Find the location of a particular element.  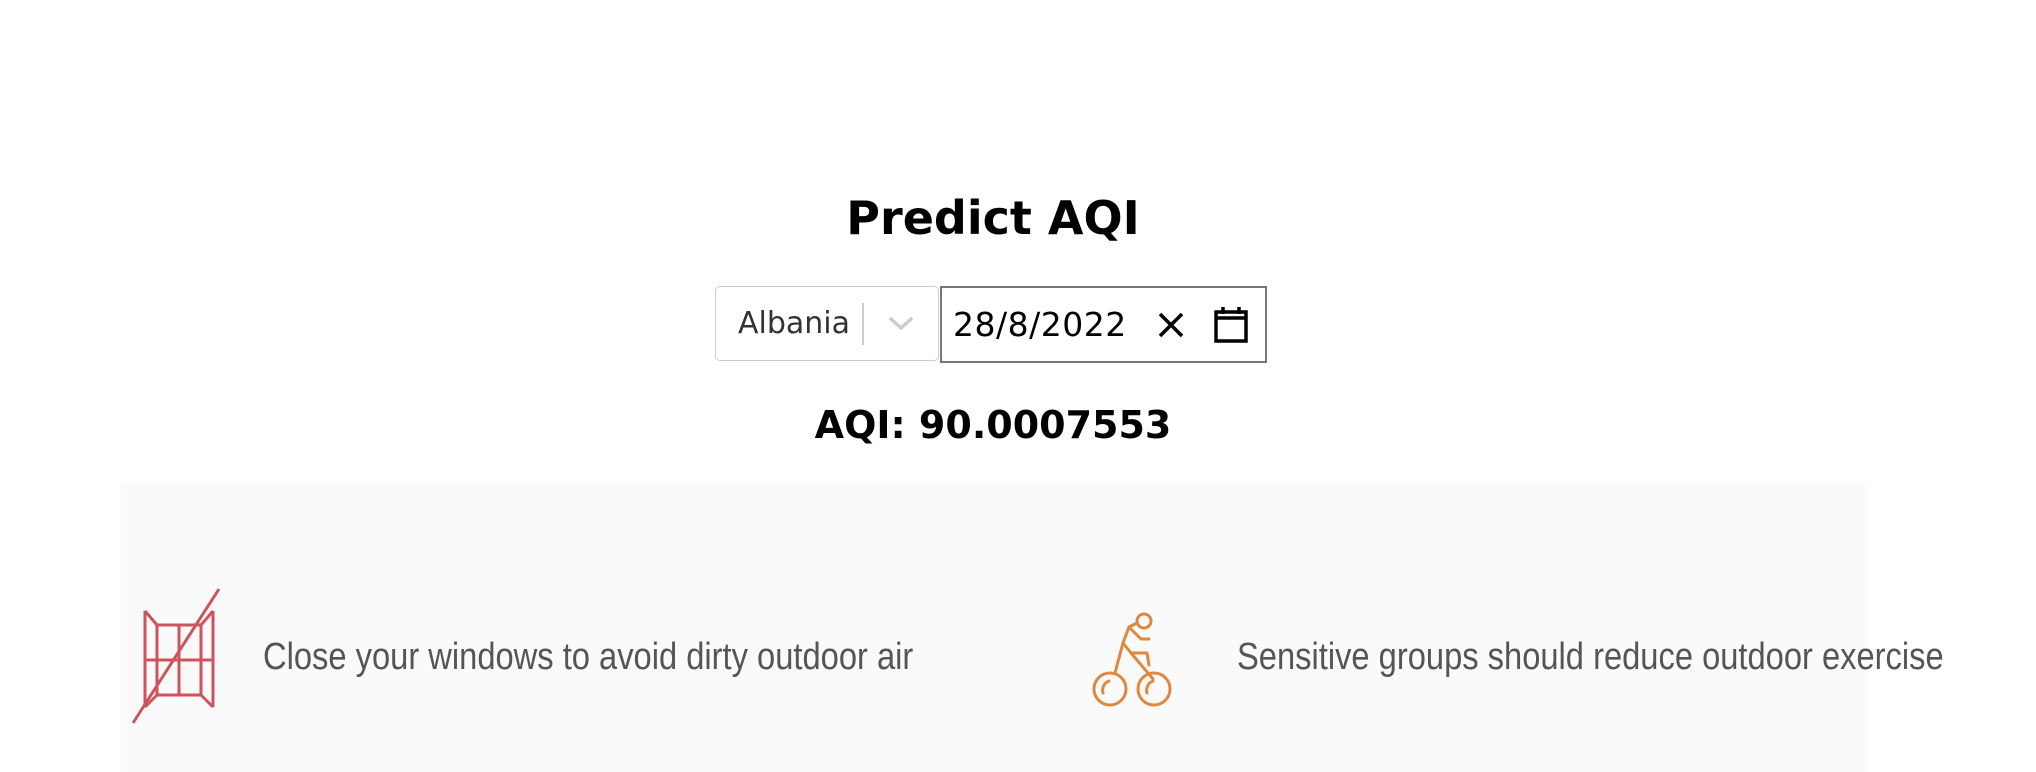

date-input: 28/8/2022 is located at coordinates (1041, 324).